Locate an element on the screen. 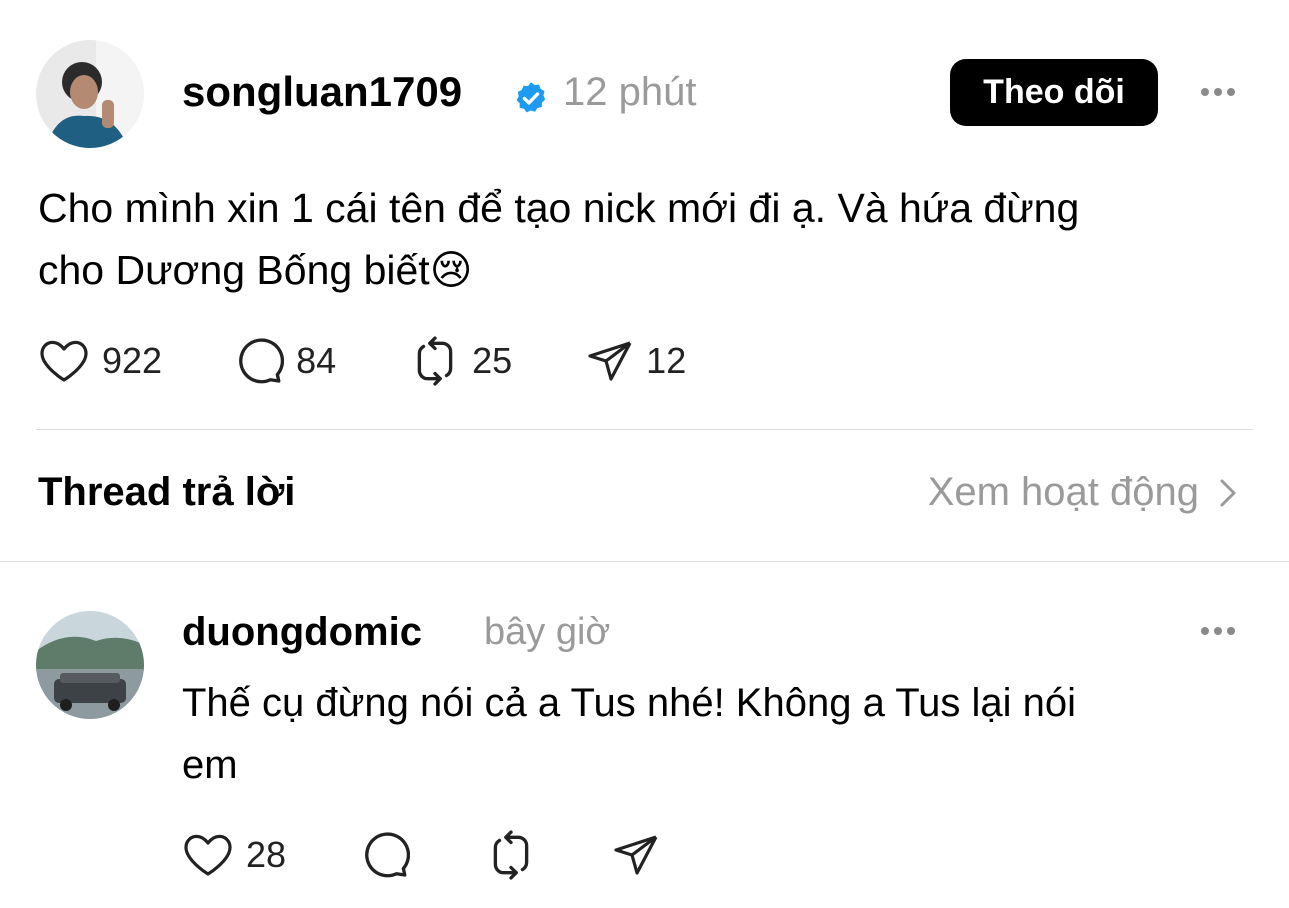  verified-badge-icon is located at coordinates (531, 100).